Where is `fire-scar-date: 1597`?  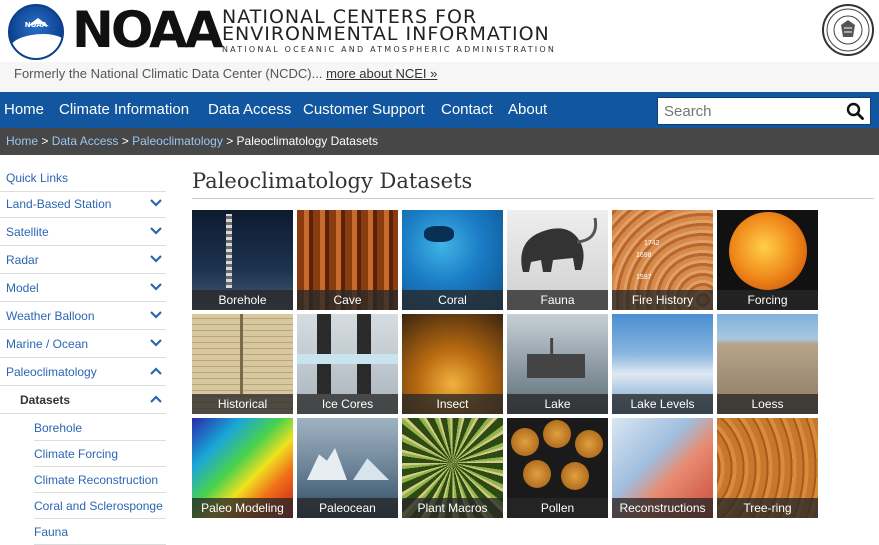
fire-scar-date: 1597 is located at coordinates (644, 277).